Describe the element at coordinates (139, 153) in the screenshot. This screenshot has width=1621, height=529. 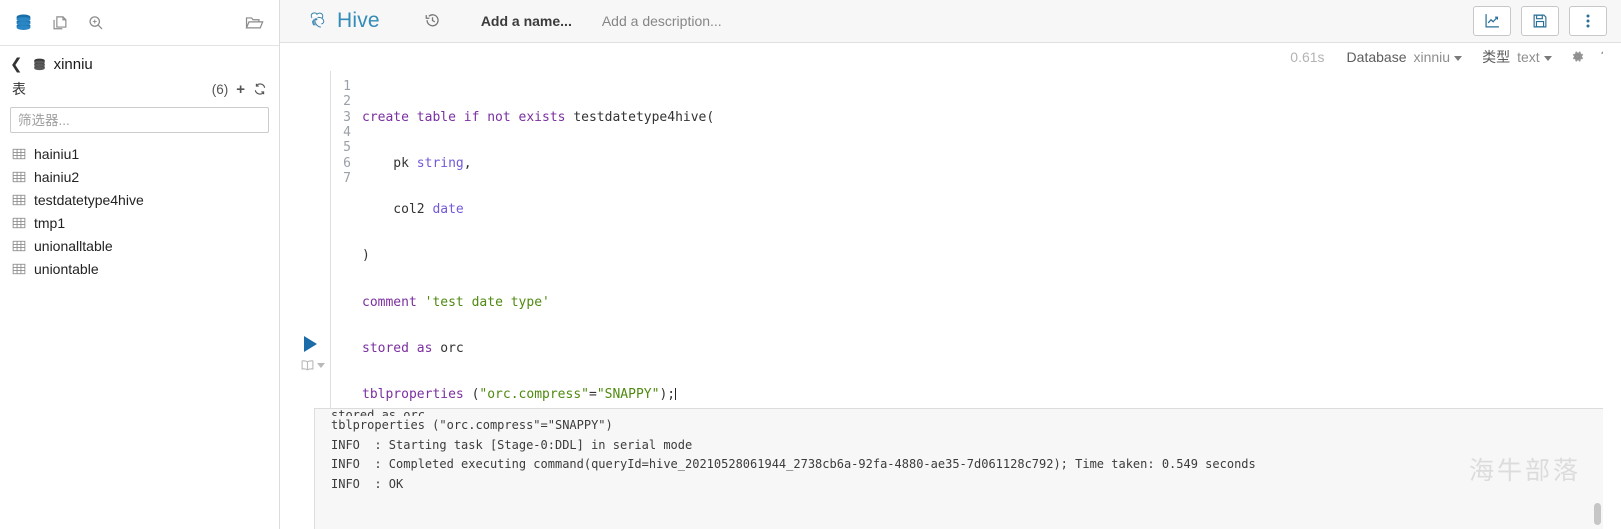
I see `sidebar-item-hainiu1: hainiu1` at that location.